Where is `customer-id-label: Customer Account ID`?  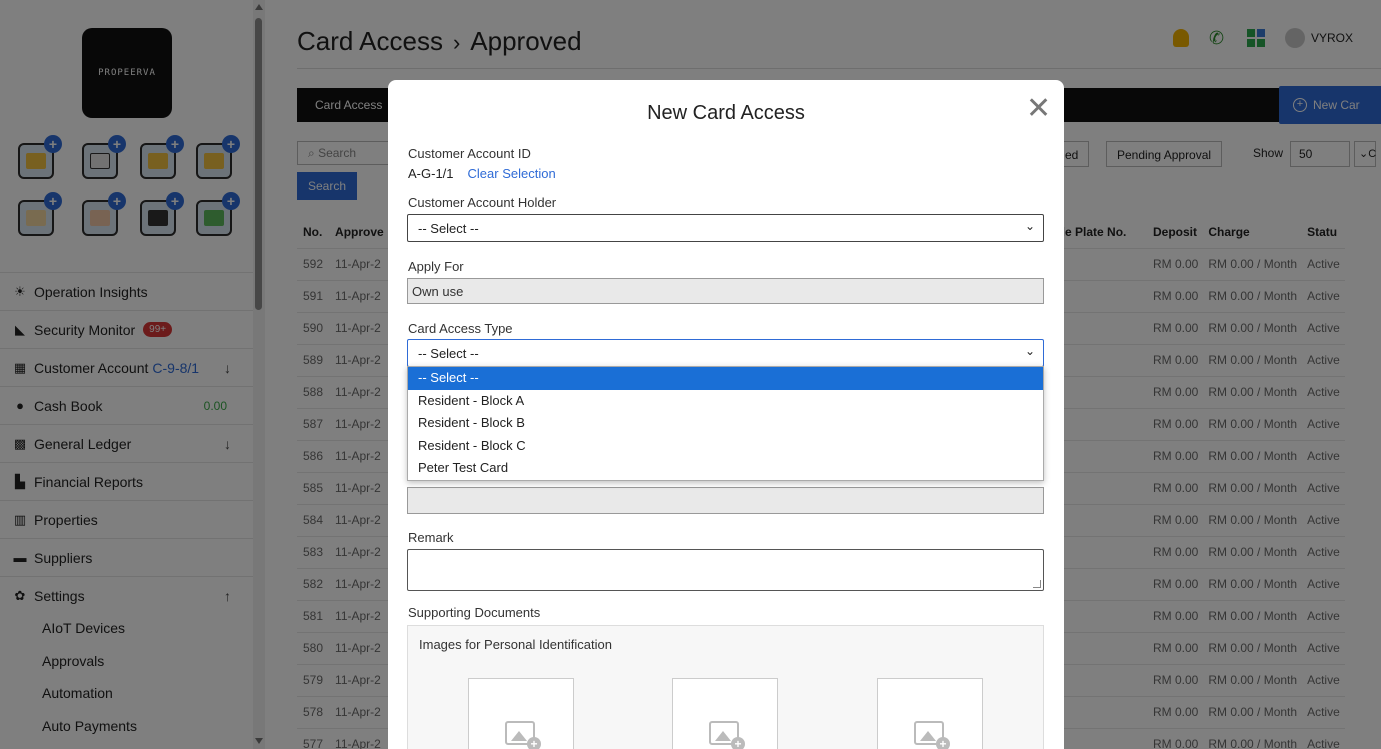
customer-id-label: Customer Account ID is located at coordinates (469, 153).